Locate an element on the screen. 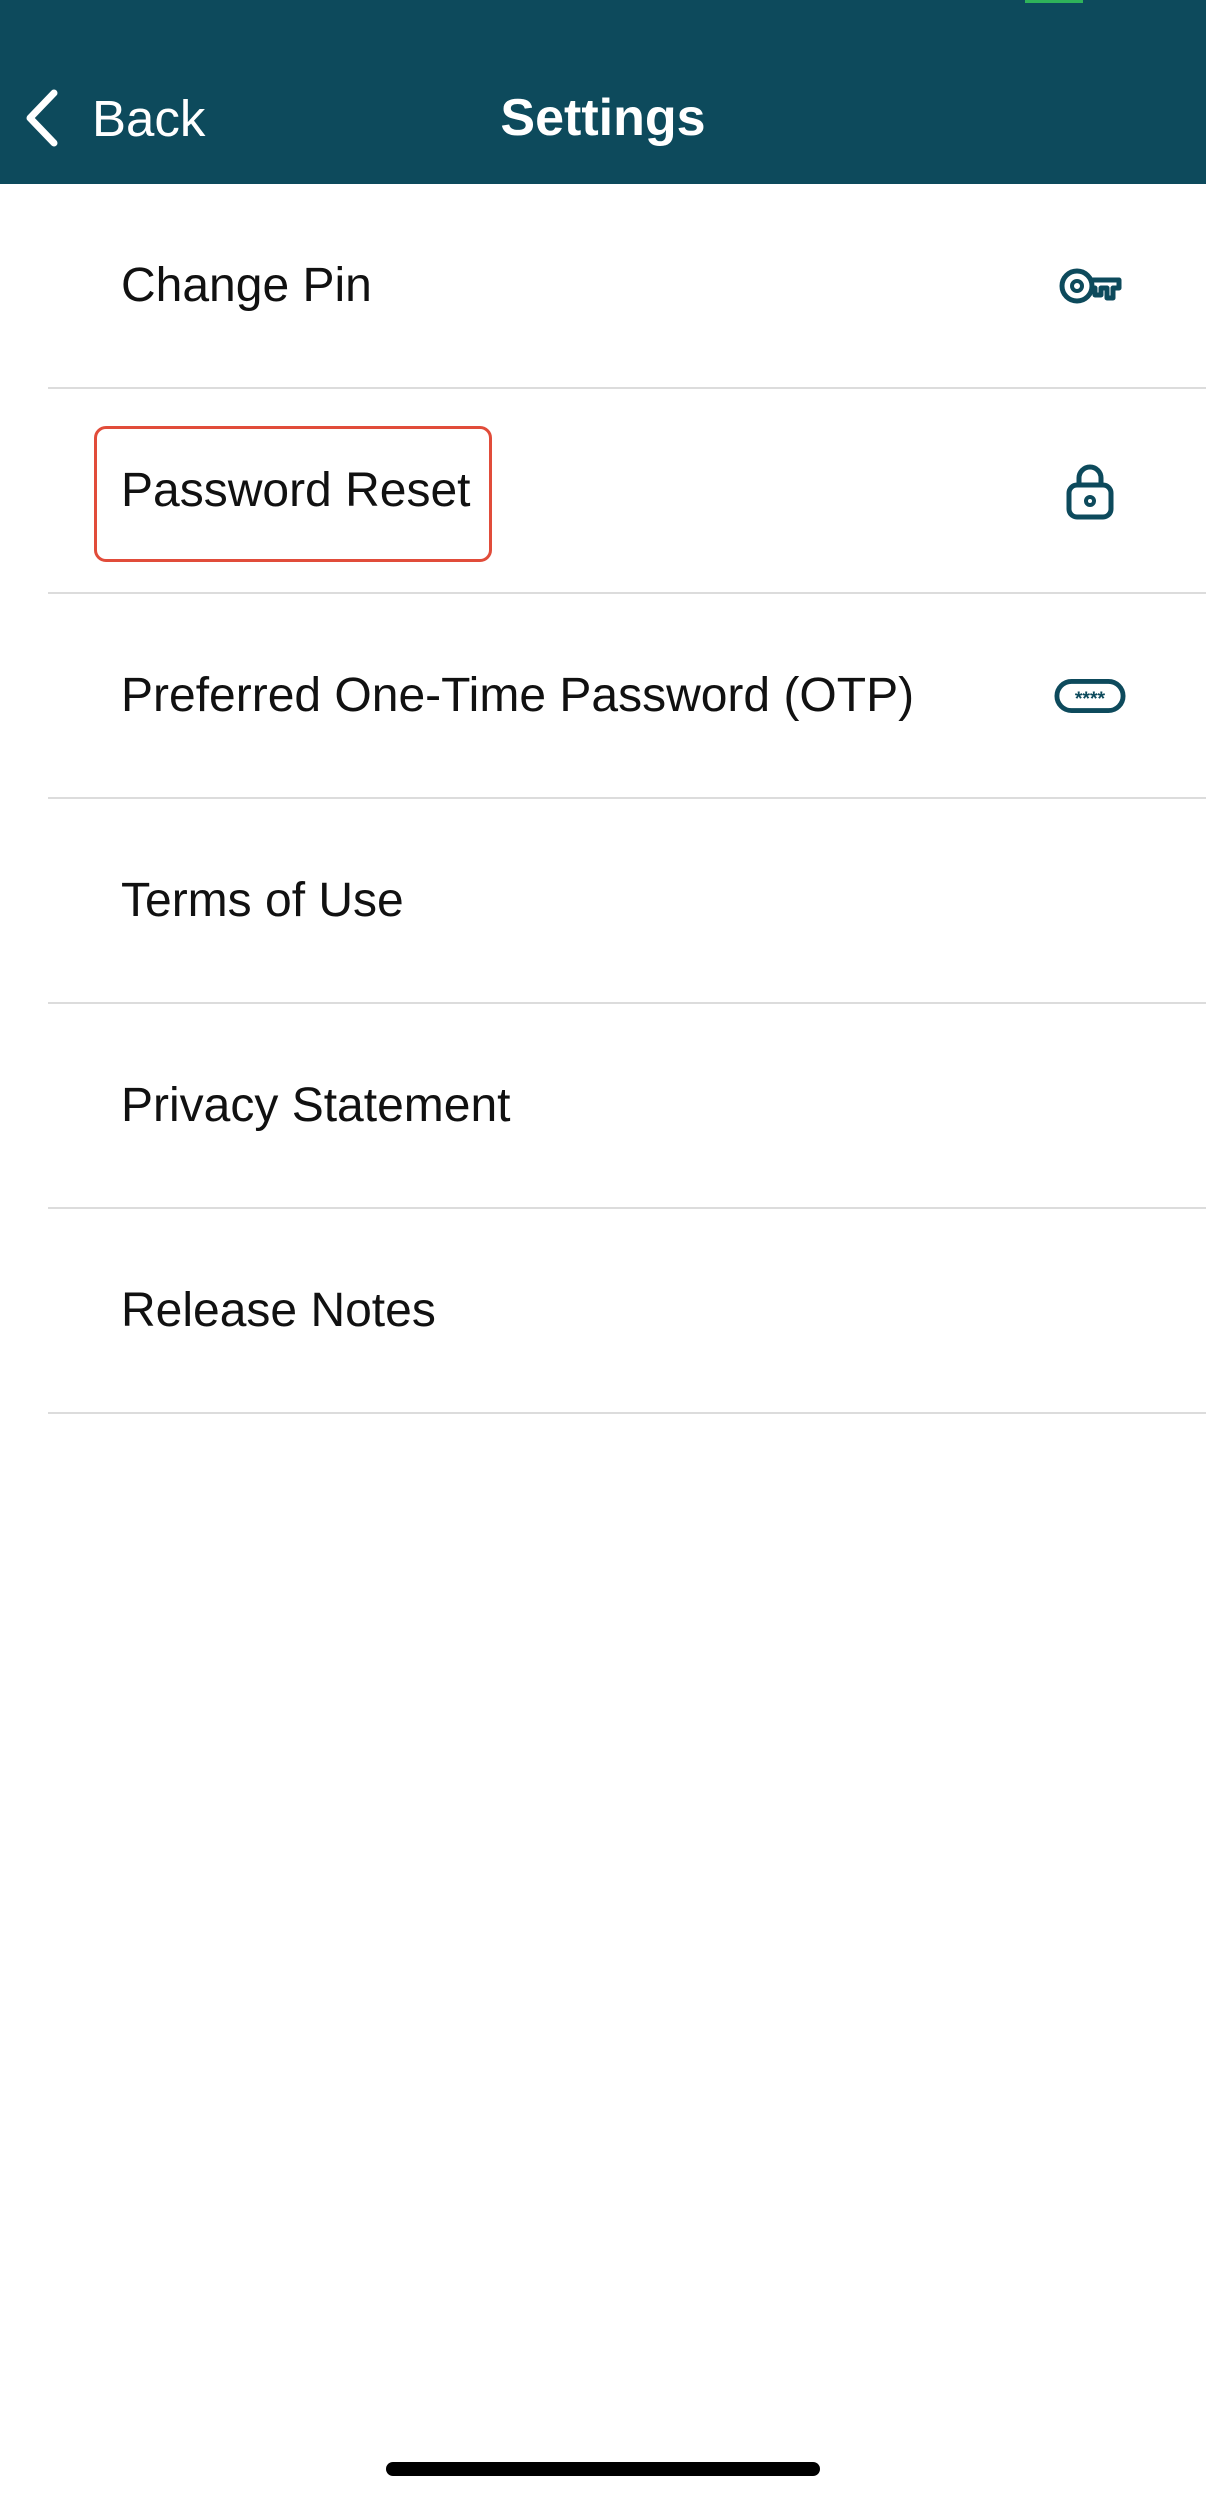  password-field-icon: **** is located at coordinates (1090, 696).